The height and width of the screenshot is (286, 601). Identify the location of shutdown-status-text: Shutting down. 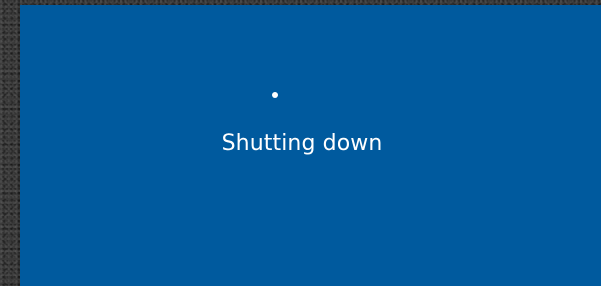
(302, 143).